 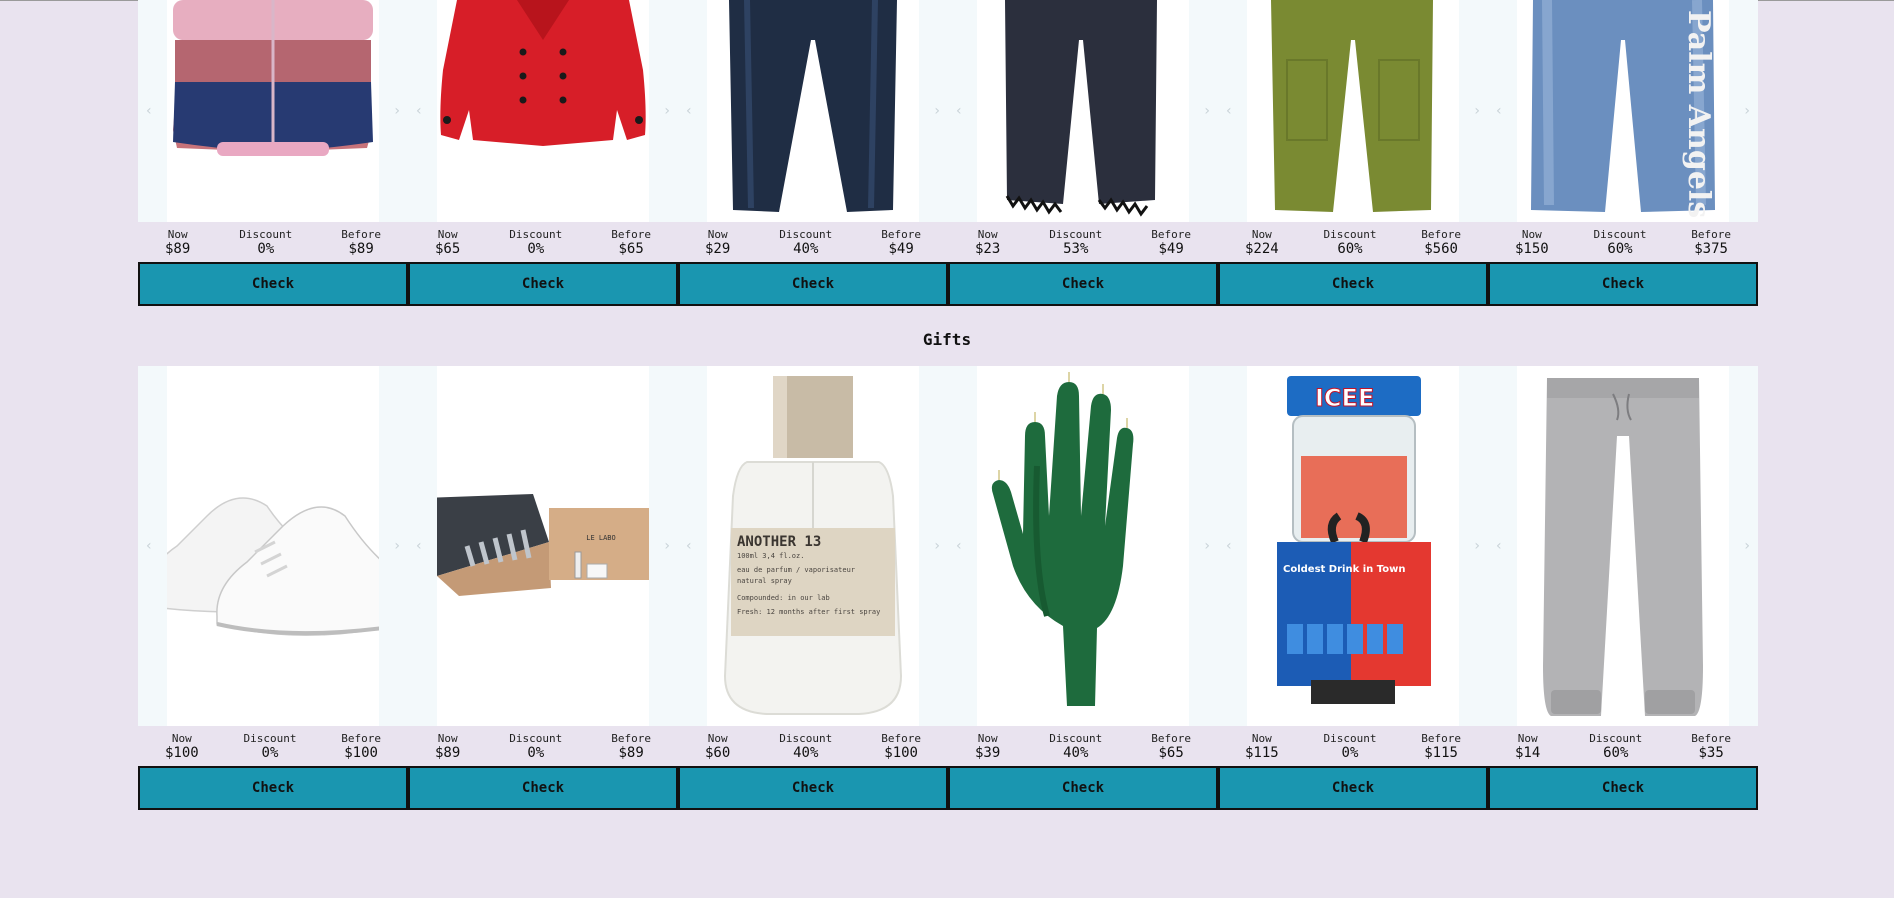 What do you see at coordinates (361, 753) in the screenshot?
I see `before-price: $100` at bounding box center [361, 753].